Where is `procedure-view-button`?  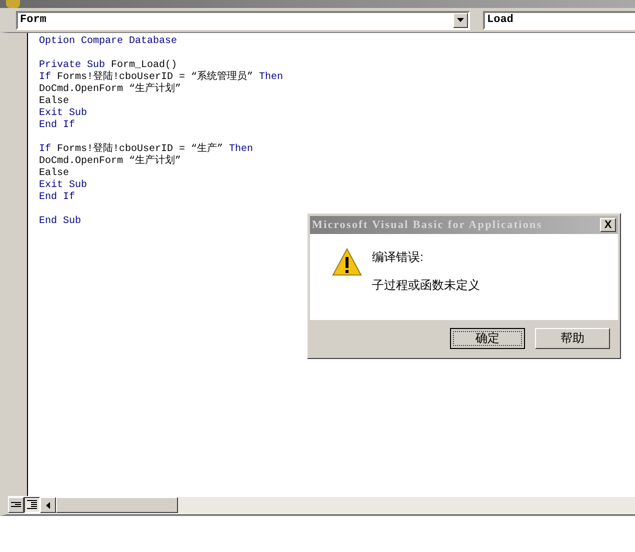
procedure-view-button is located at coordinates (16, 505).